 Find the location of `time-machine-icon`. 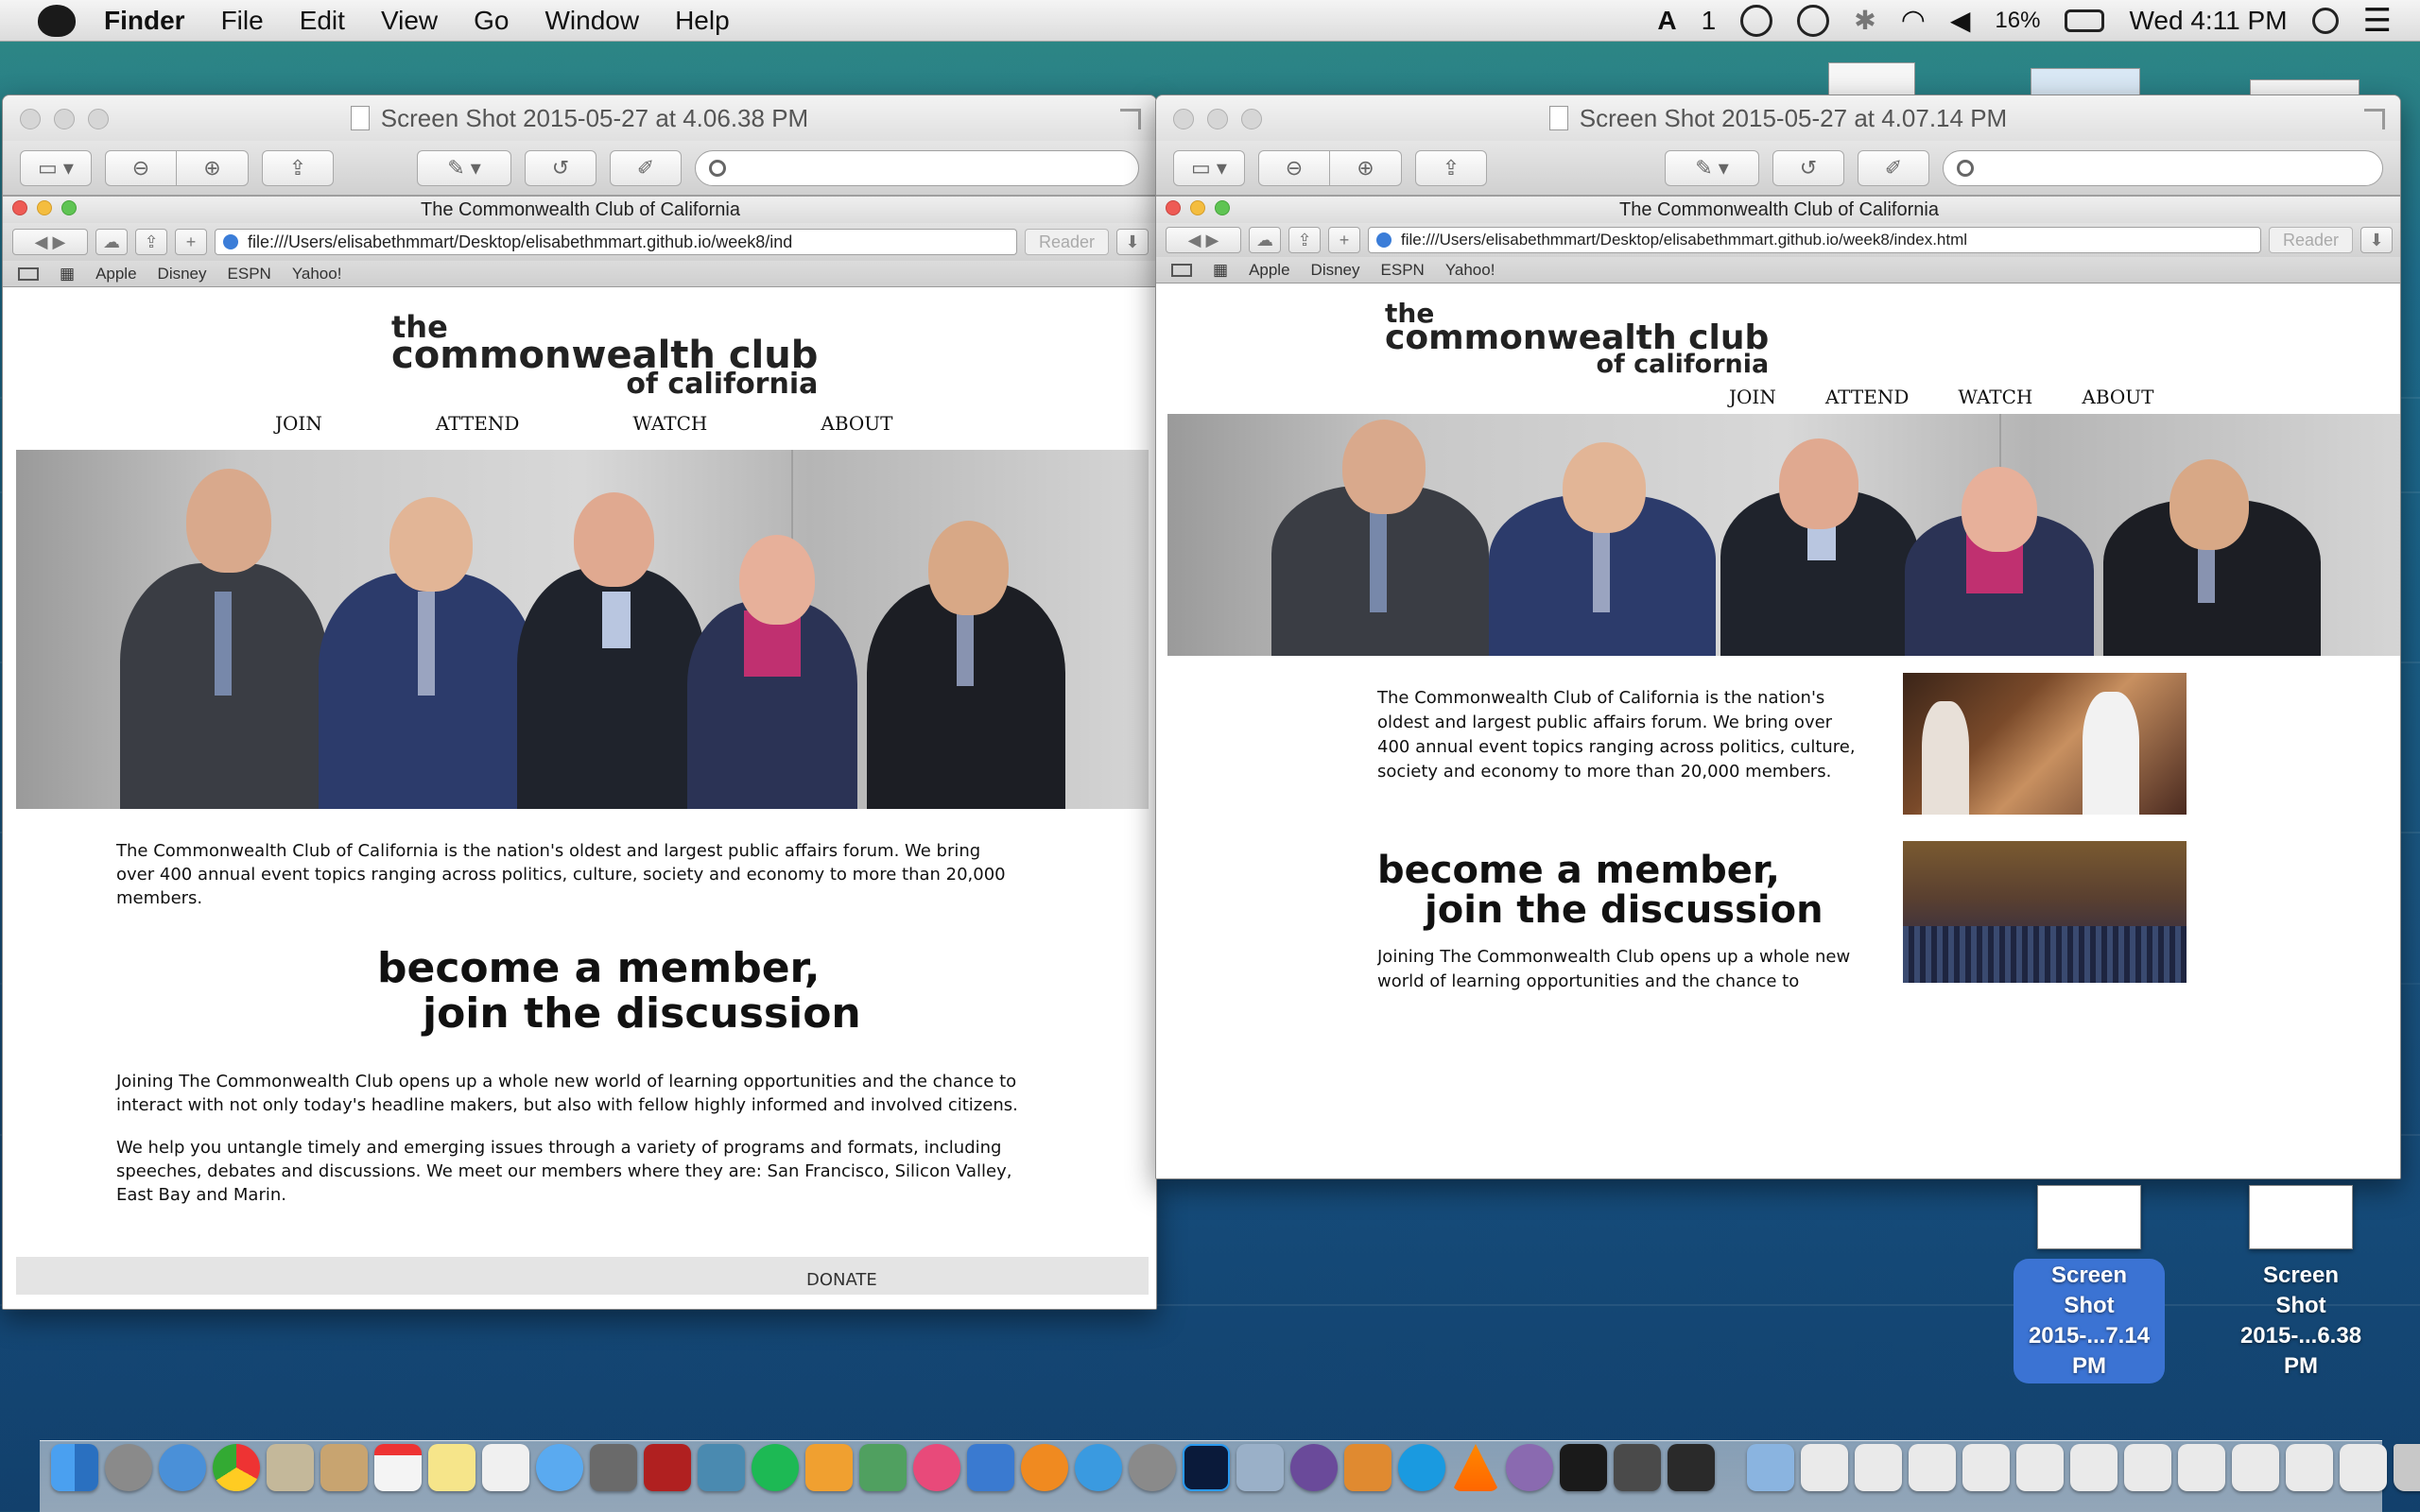

time-machine-icon is located at coordinates (1814, 20).